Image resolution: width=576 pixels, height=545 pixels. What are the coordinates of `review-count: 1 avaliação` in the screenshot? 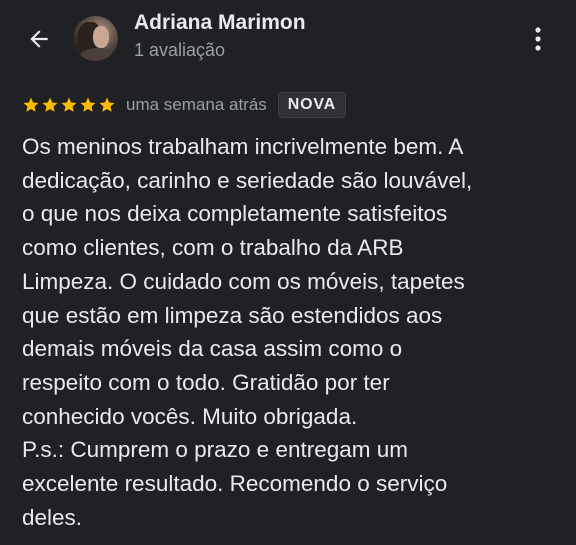 It's located at (180, 50).